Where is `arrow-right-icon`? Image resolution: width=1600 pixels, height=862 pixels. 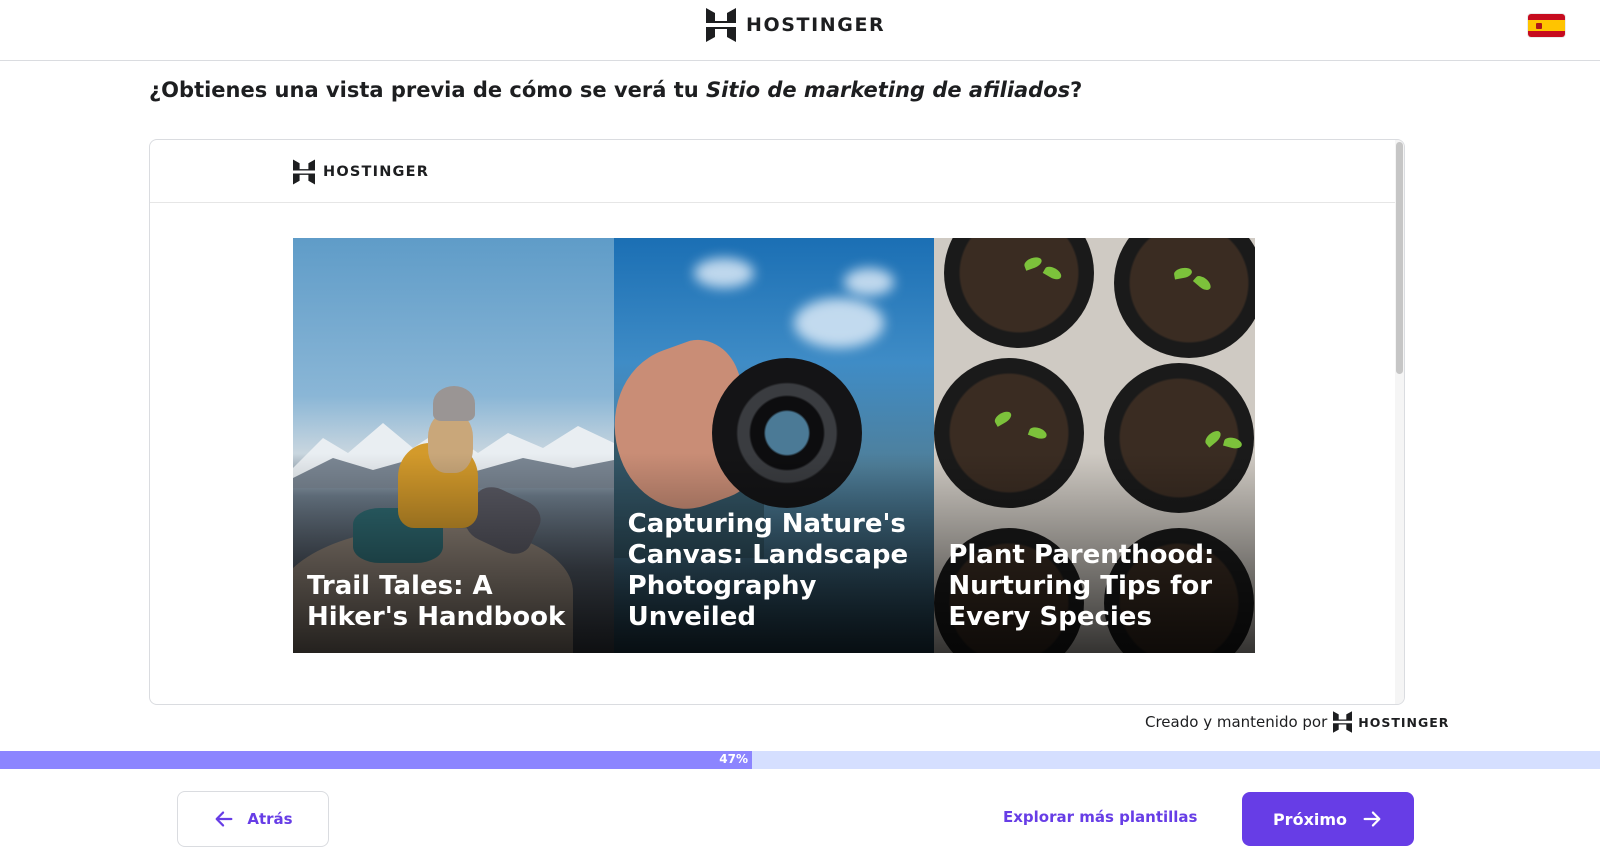 arrow-right-icon is located at coordinates (1372, 819).